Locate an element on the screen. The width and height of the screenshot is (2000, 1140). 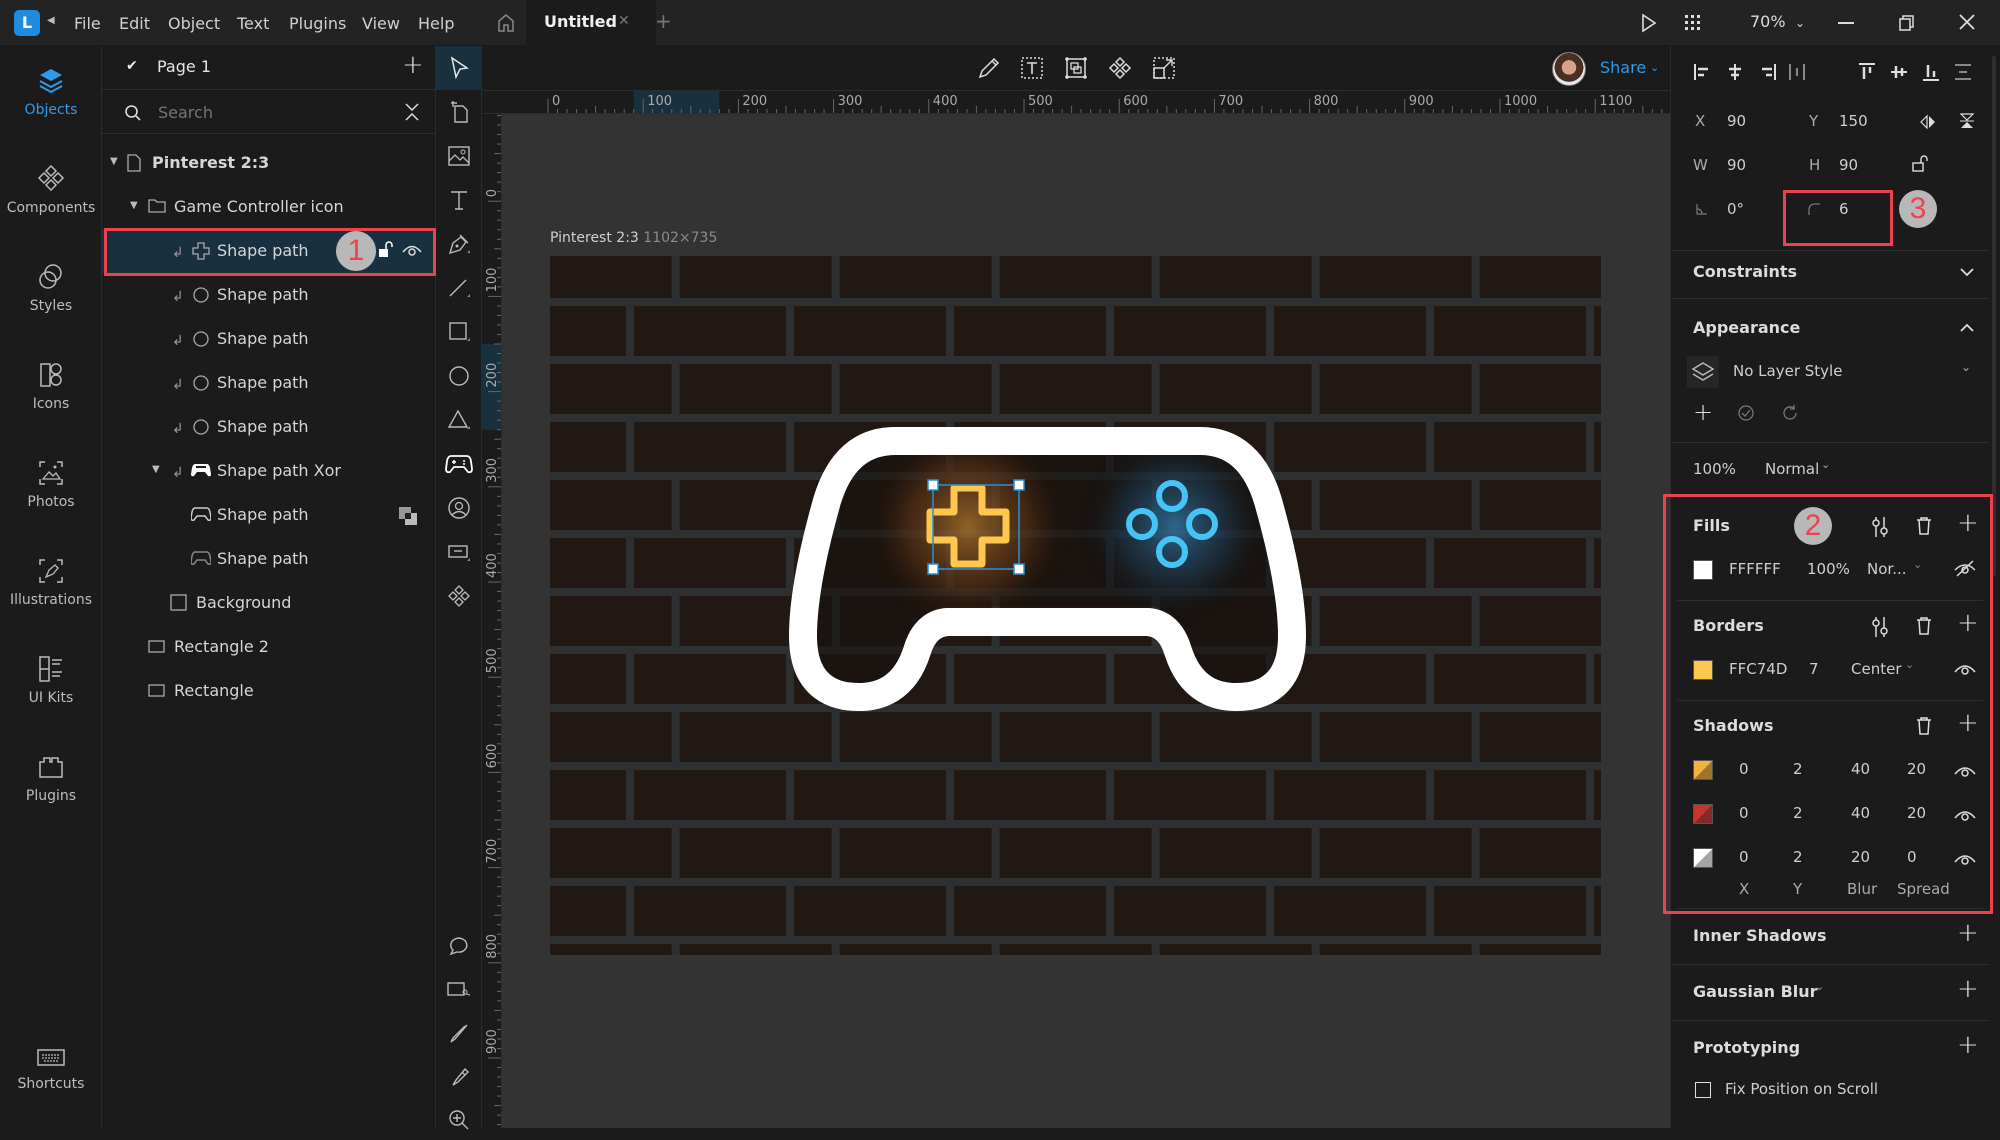
zoom-level: 70% is located at coordinates (1768, 21).